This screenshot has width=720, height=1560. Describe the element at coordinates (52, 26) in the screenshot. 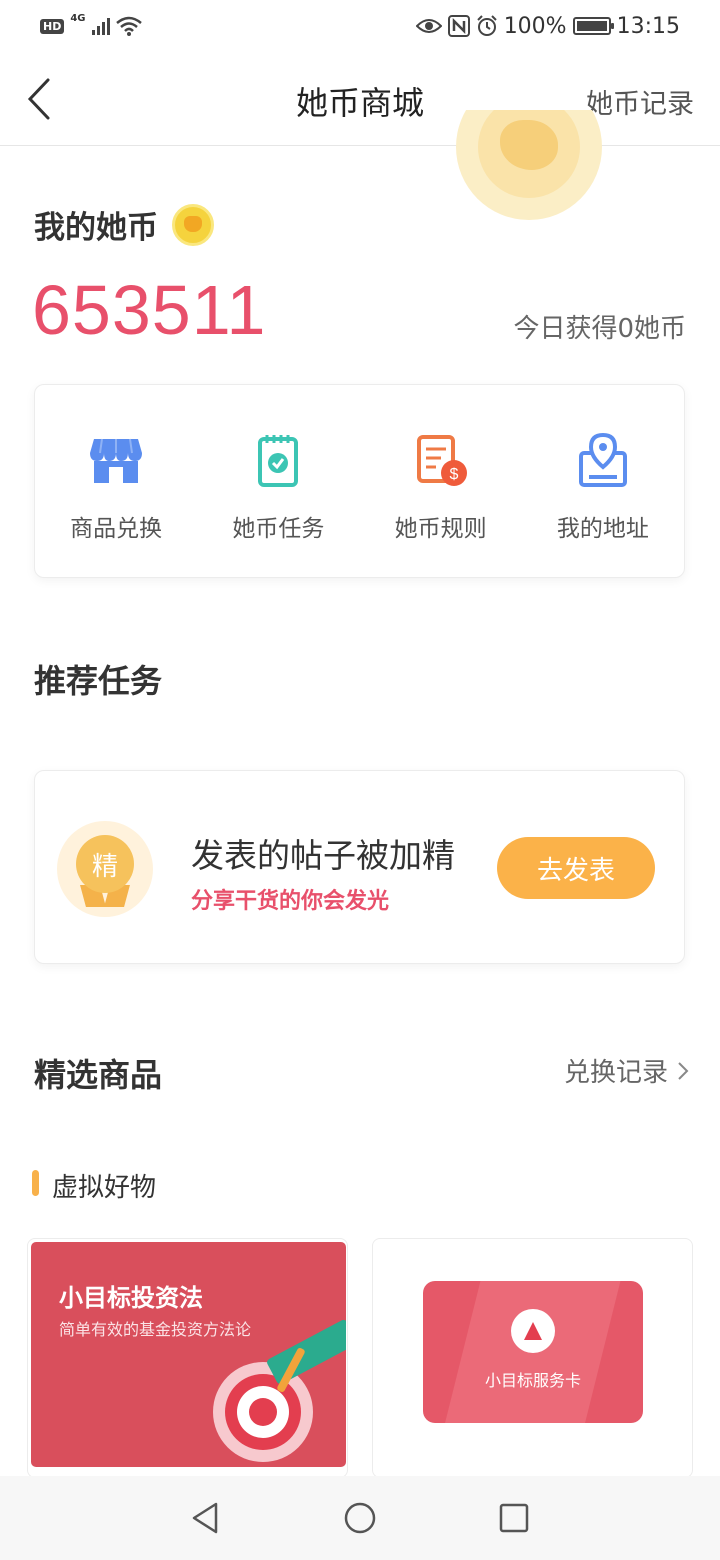

I see `hd-badge: HD` at that location.